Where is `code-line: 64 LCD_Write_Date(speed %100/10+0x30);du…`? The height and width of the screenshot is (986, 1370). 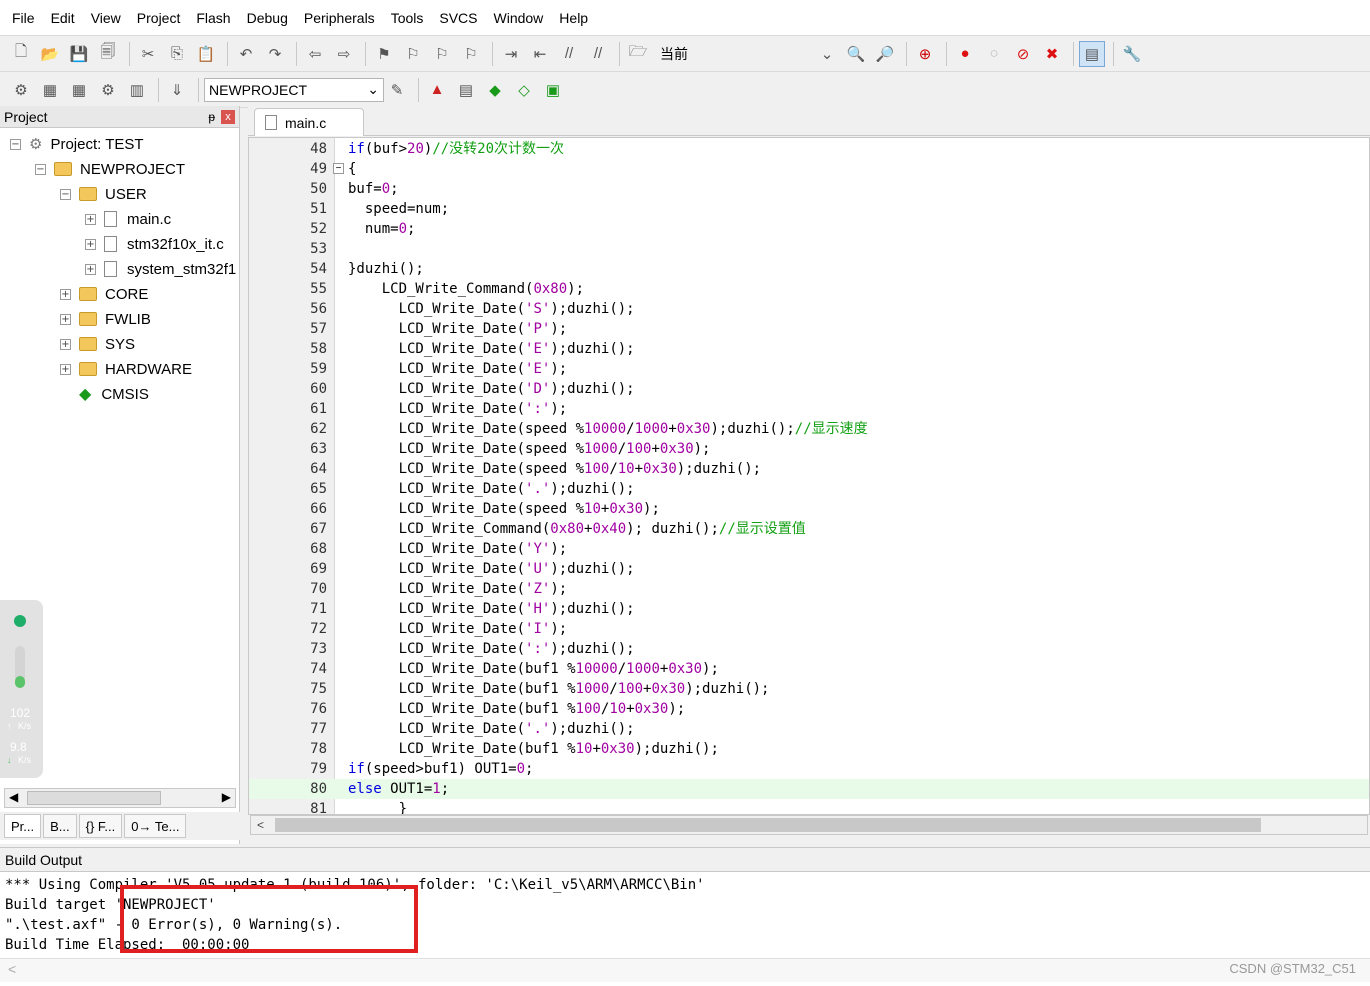
code-line: 64 LCD_Write_Date(speed %100/10+0x30);du… is located at coordinates (809, 469).